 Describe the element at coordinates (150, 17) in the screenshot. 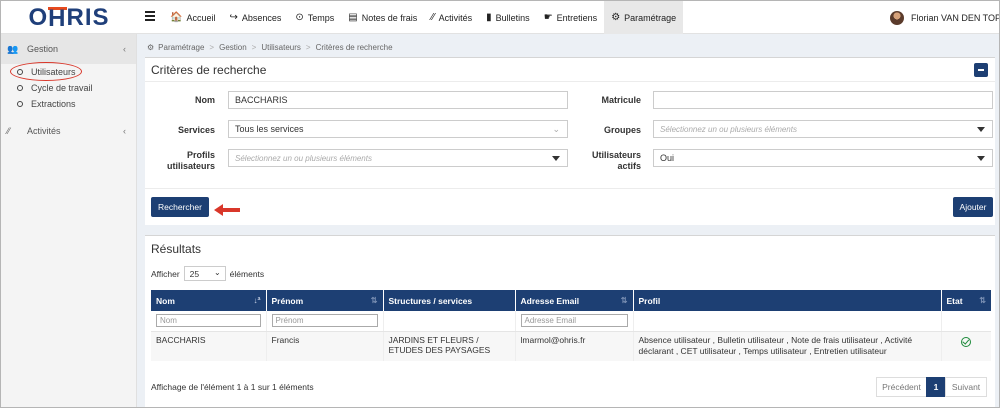

I see `menu-toggle-icon` at that location.